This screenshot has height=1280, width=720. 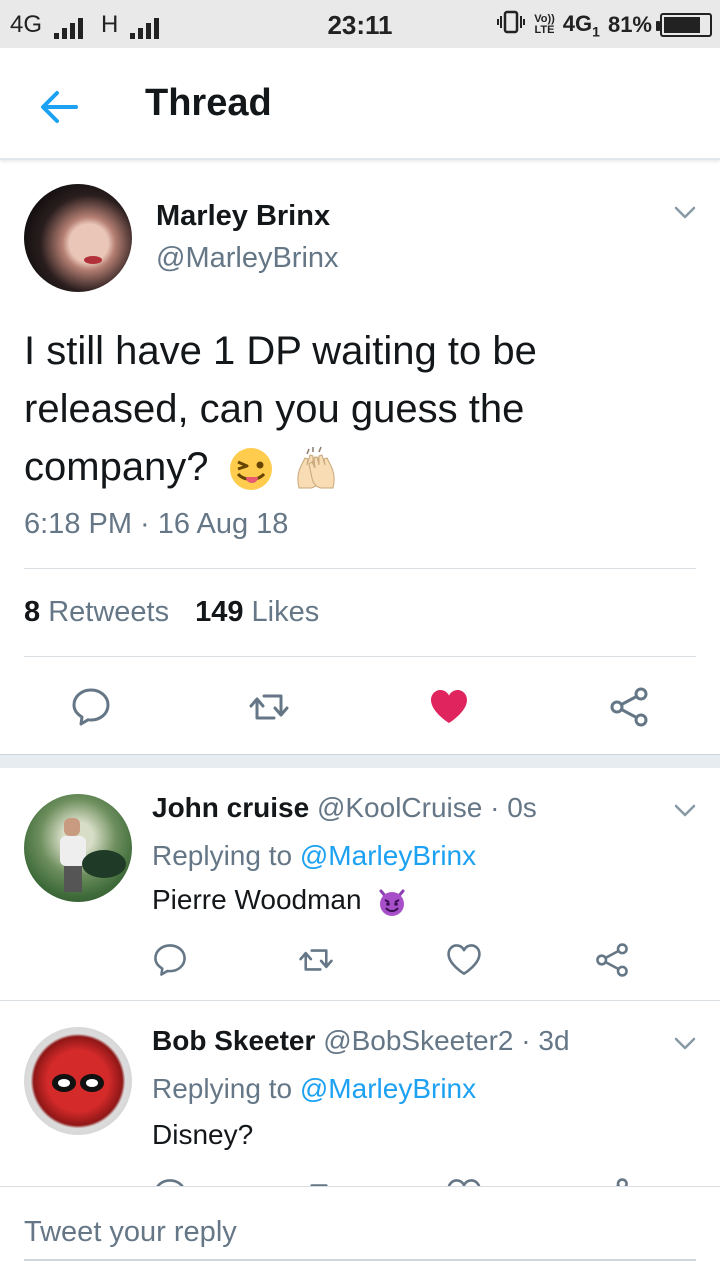 What do you see at coordinates (250, 469) in the screenshot?
I see `winking-face-with-tongue-emoji` at bounding box center [250, 469].